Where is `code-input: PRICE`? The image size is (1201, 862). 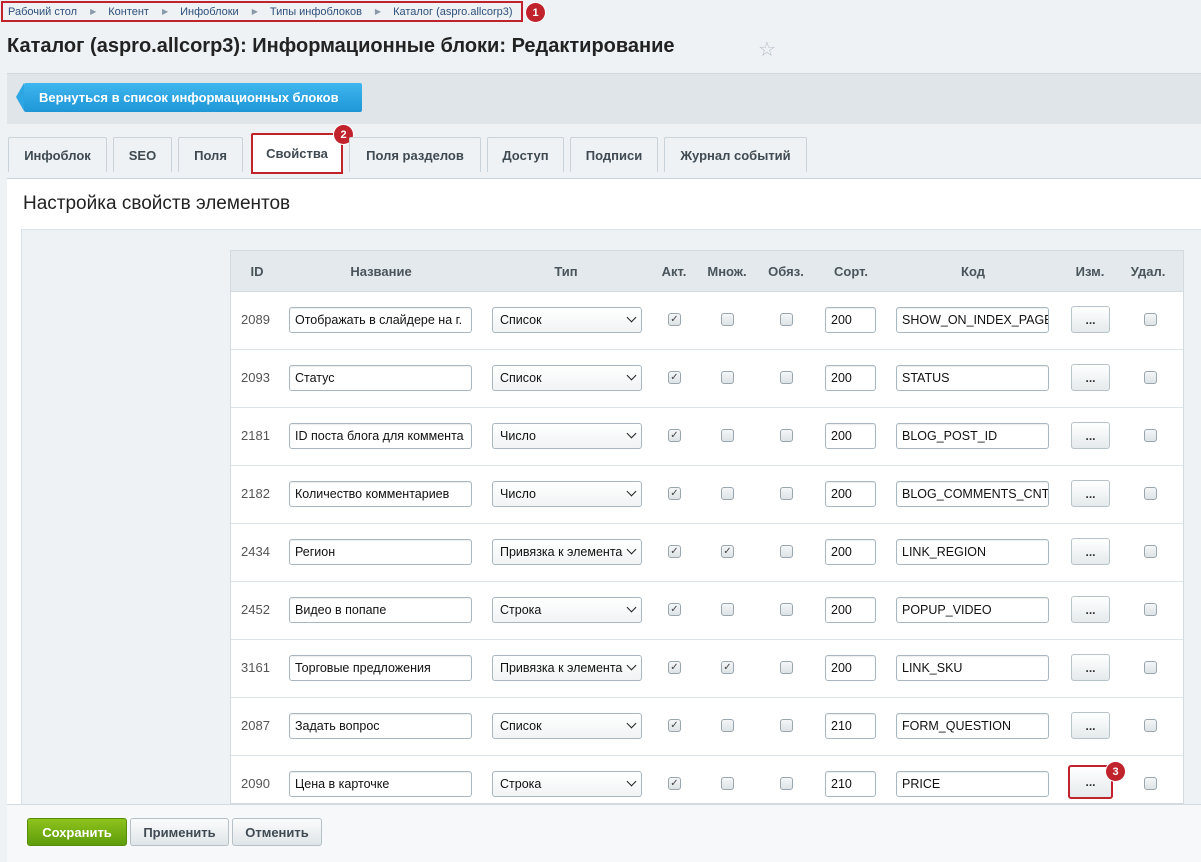 code-input: PRICE is located at coordinates (972, 784).